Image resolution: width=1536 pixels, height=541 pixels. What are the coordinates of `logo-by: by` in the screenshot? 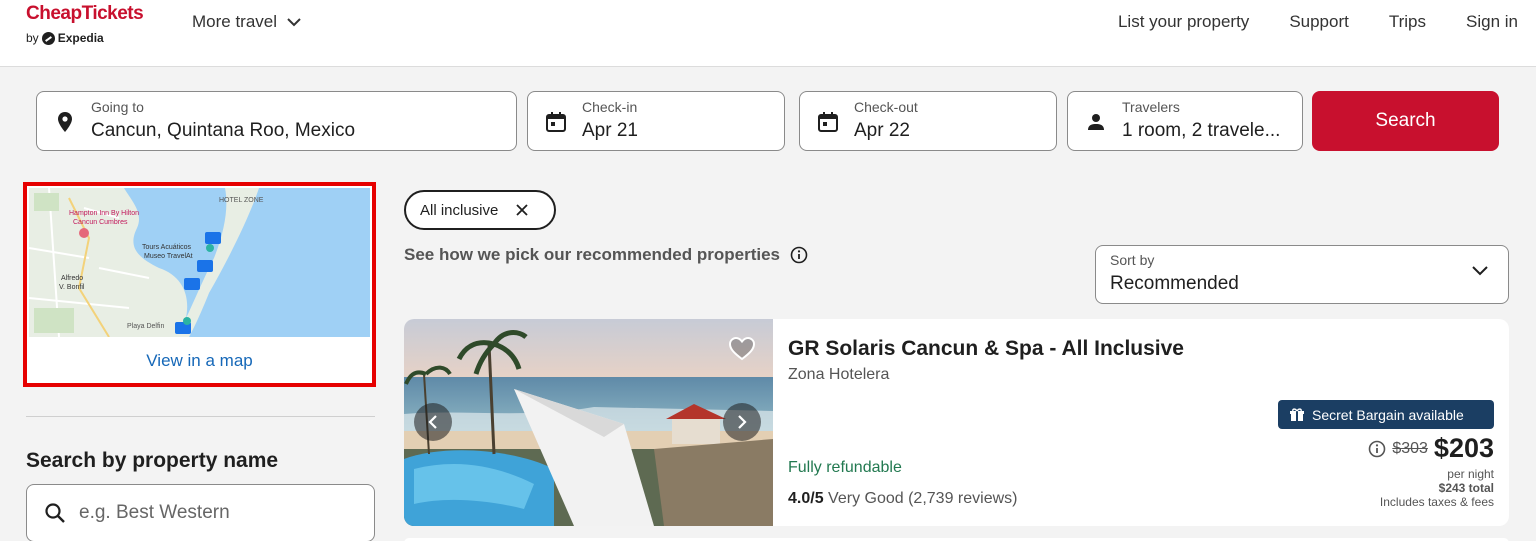 It's located at (32, 38).